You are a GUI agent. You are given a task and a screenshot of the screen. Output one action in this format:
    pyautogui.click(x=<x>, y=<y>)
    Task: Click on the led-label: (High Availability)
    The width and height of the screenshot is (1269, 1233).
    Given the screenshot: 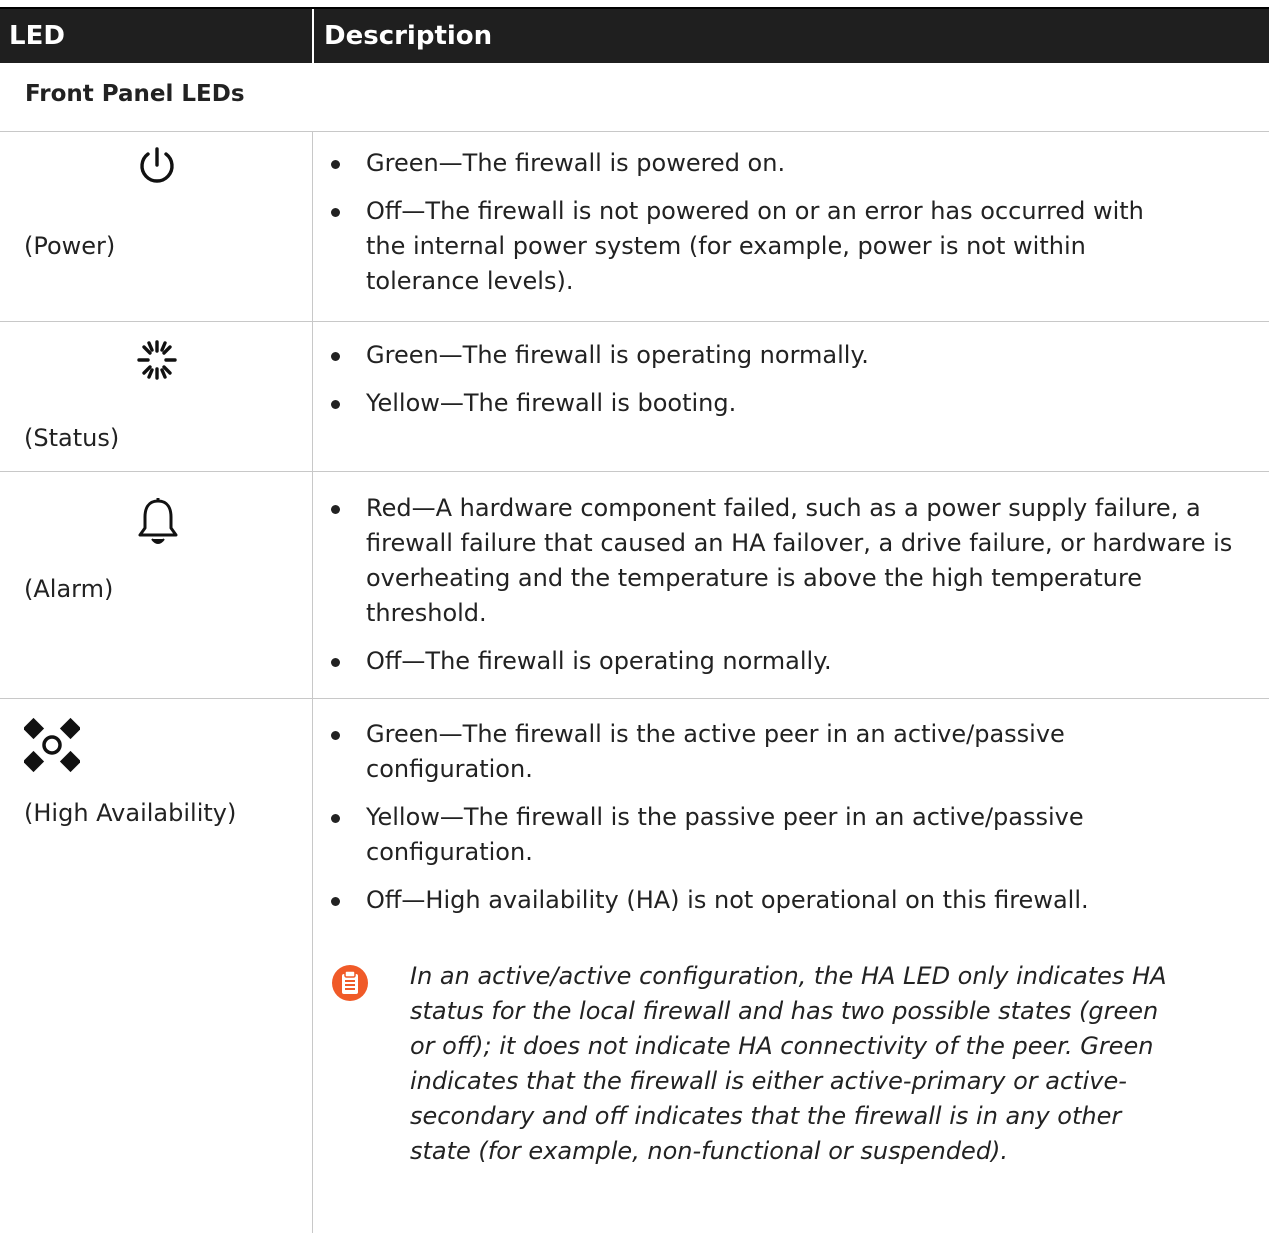 What is the action you would take?
    pyautogui.click(x=130, y=813)
    